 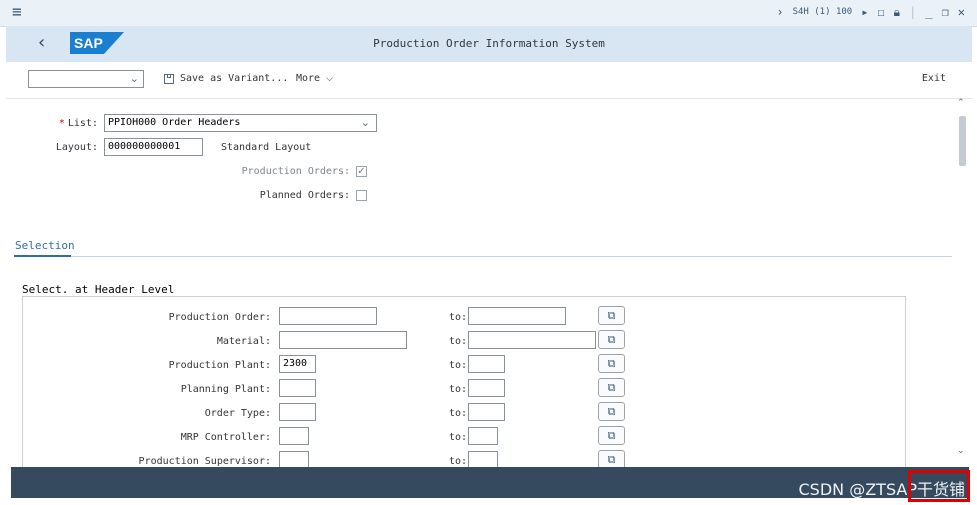 What do you see at coordinates (486, 412) in the screenshot?
I see `order-type-to-input` at bounding box center [486, 412].